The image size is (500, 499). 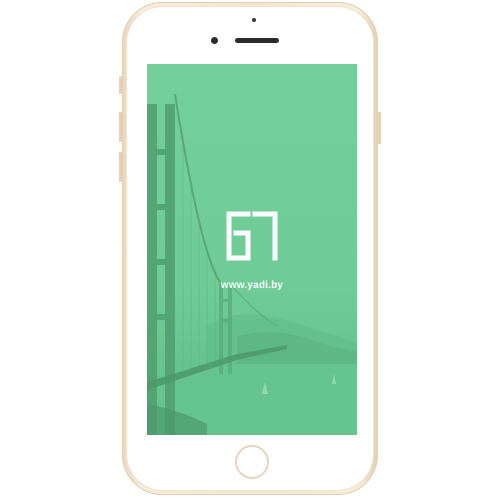 I want to click on volume-down-button, so click(x=120, y=167).